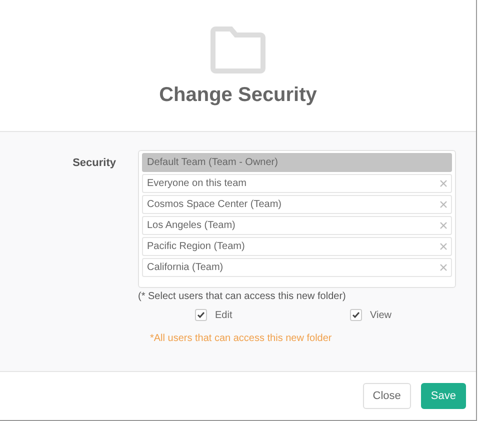  What do you see at coordinates (297, 246) in the screenshot?
I see `list-item: Pacific Region (Team)` at bounding box center [297, 246].